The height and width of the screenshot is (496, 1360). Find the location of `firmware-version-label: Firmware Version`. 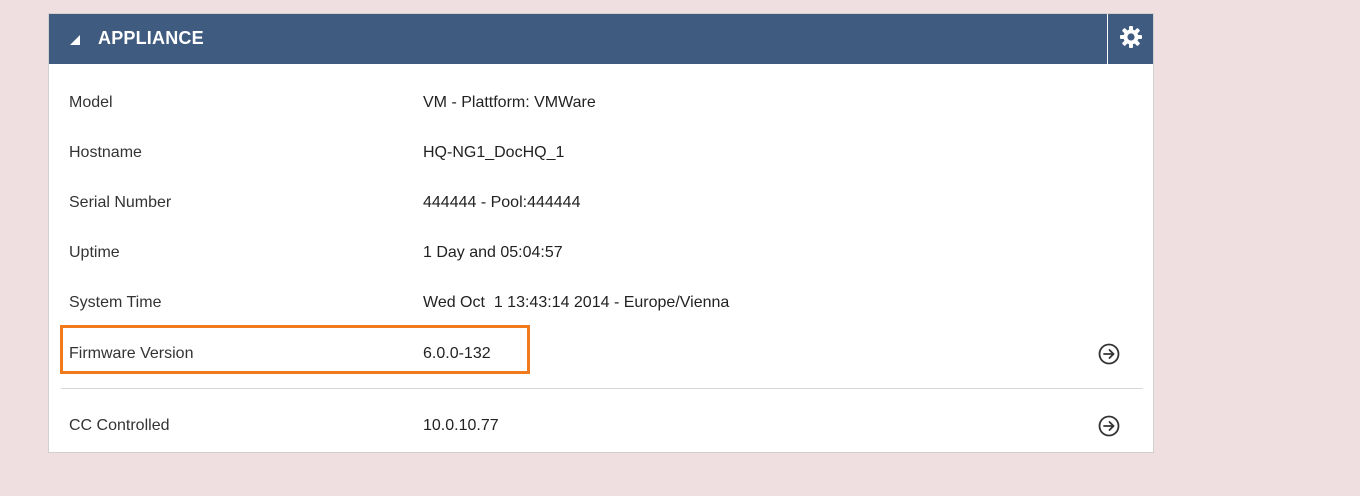

firmware-version-label: Firmware Version is located at coordinates (131, 353).